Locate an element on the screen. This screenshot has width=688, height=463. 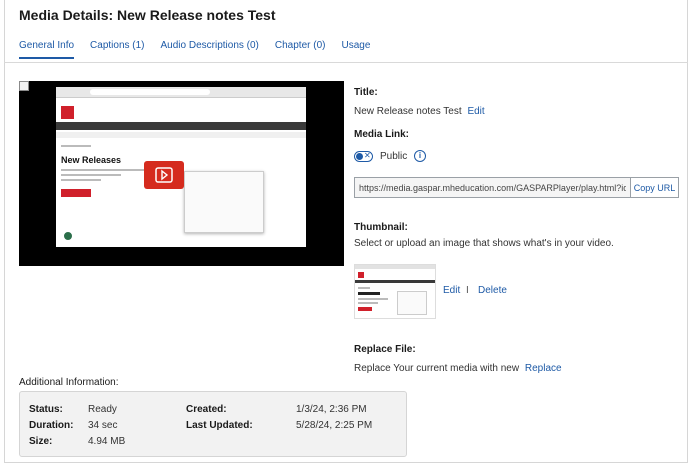
last-updated-value: 5/28/24, 2:25 PM is located at coordinates (334, 425).